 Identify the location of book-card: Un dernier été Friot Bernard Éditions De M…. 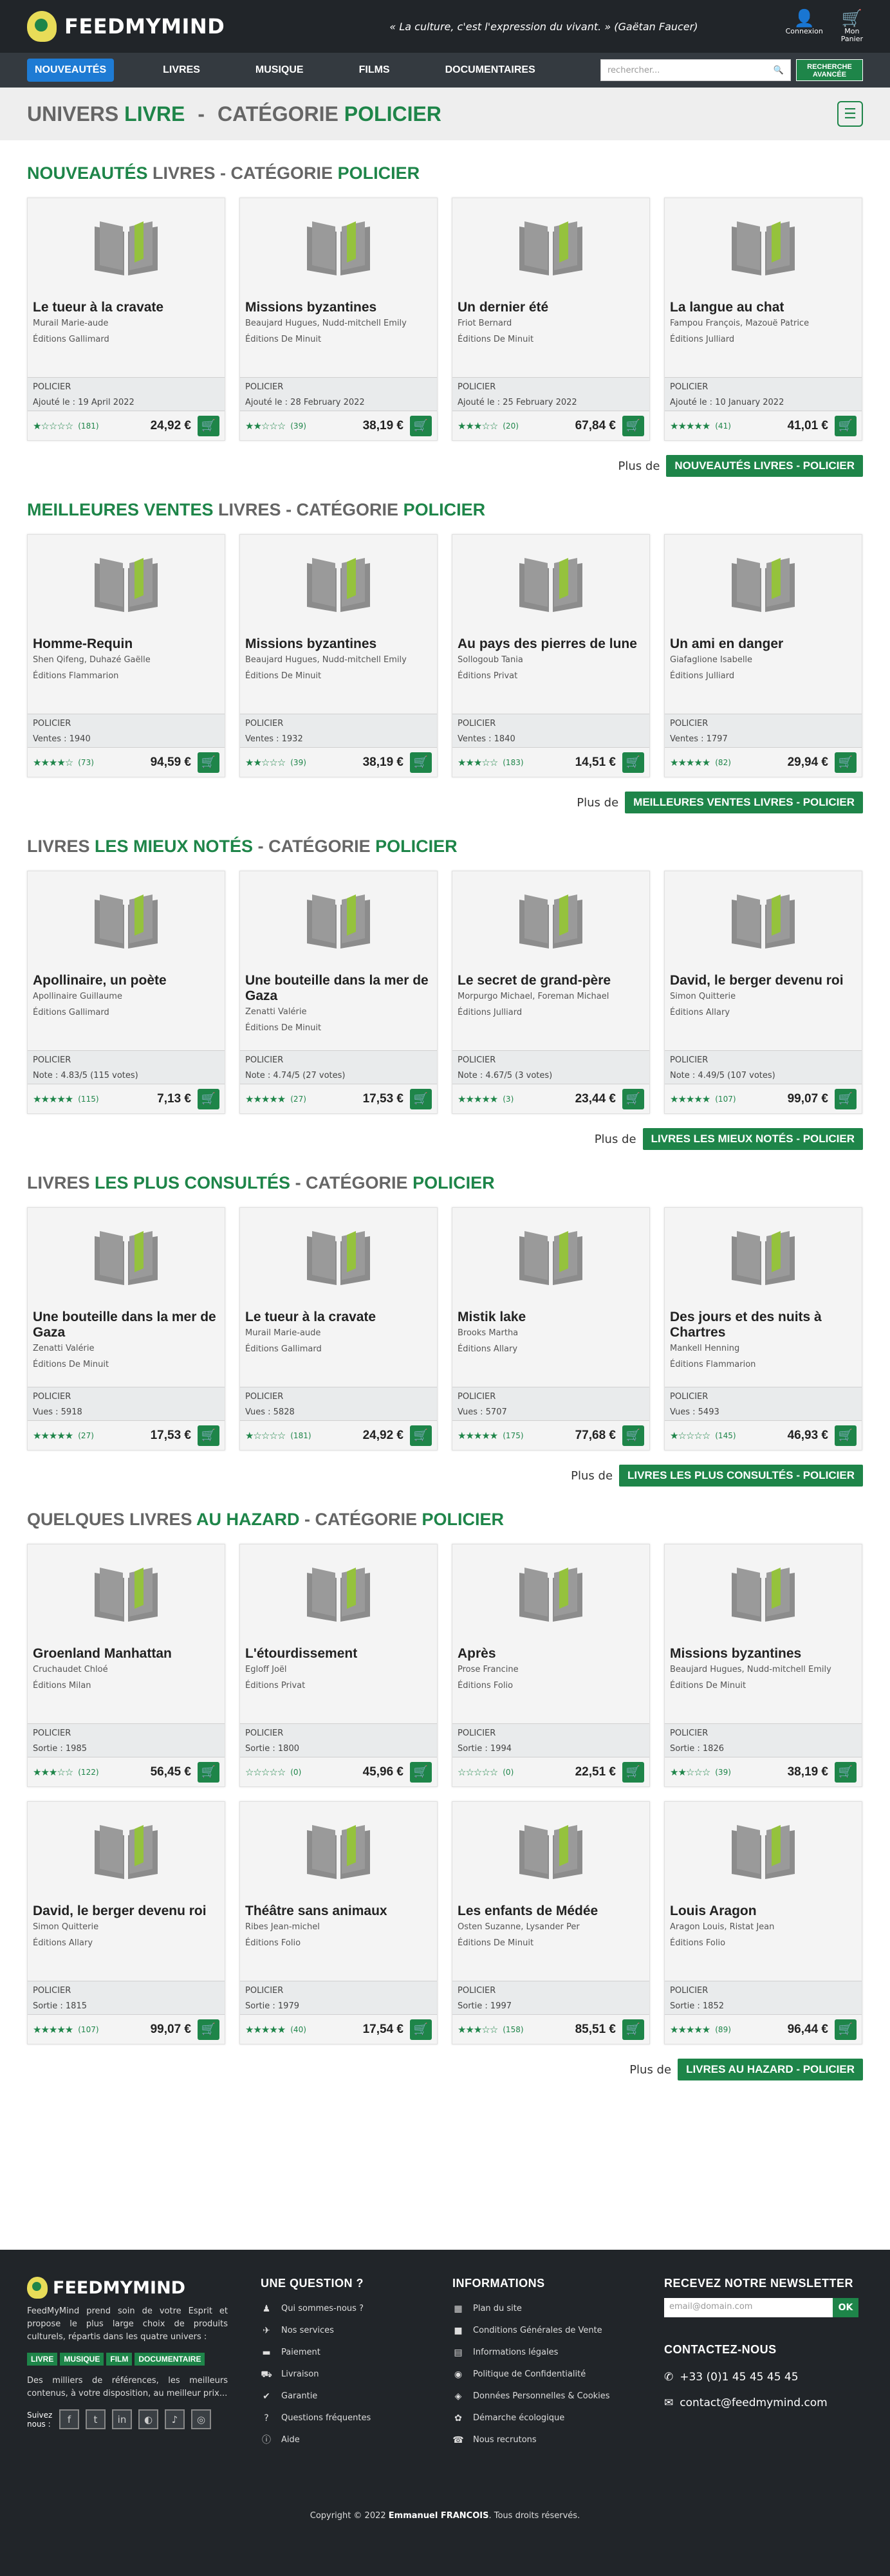
(551, 319).